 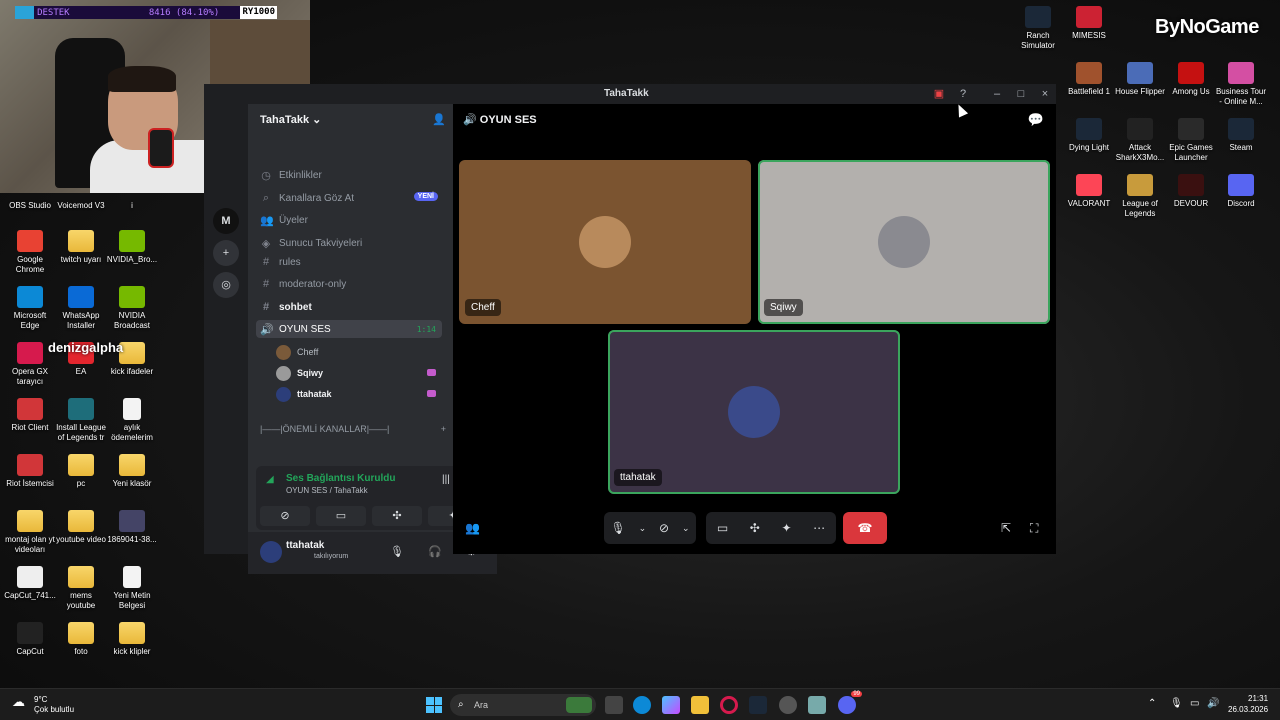 I want to click on activities-button: ✣, so click(x=397, y=516).